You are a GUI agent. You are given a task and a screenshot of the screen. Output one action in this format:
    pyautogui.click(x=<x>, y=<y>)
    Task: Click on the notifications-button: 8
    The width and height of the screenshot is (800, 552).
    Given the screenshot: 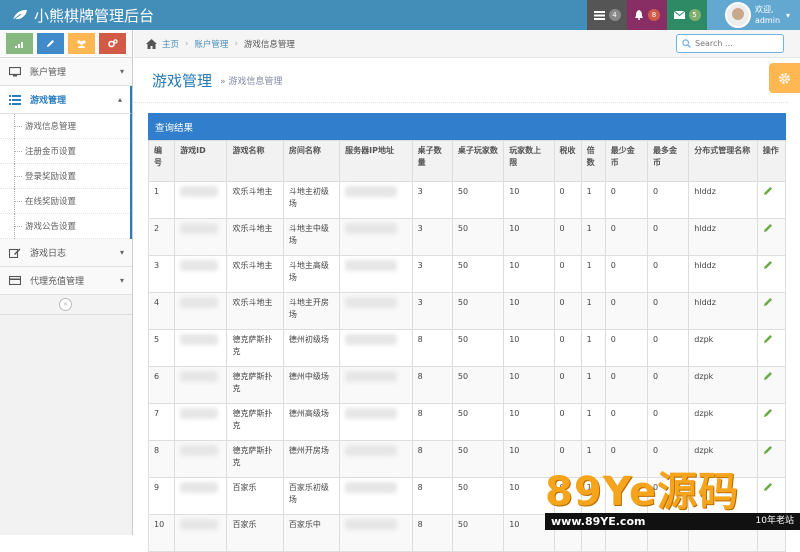 What is the action you would take?
    pyautogui.click(x=647, y=15)
    